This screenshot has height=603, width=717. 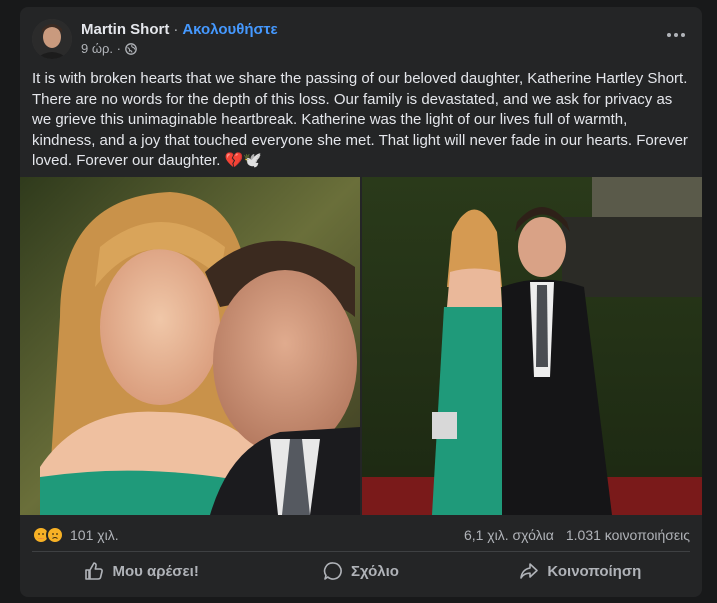 I want to click on author-line: Martin Short · Ακολουθήστε, so click(x=179, y=30).